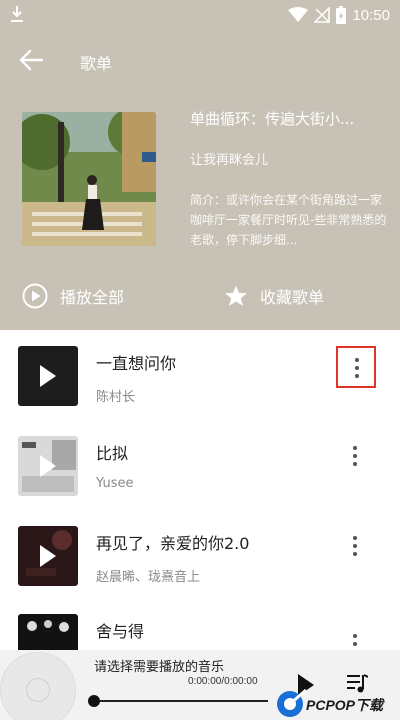 The height and width of the screenshot is (720, 400). What do you see at coordinates (200, 391) in the screenshot?
I see `song-item: 一直想问你 陈村长` at bounding box center [200, 391].